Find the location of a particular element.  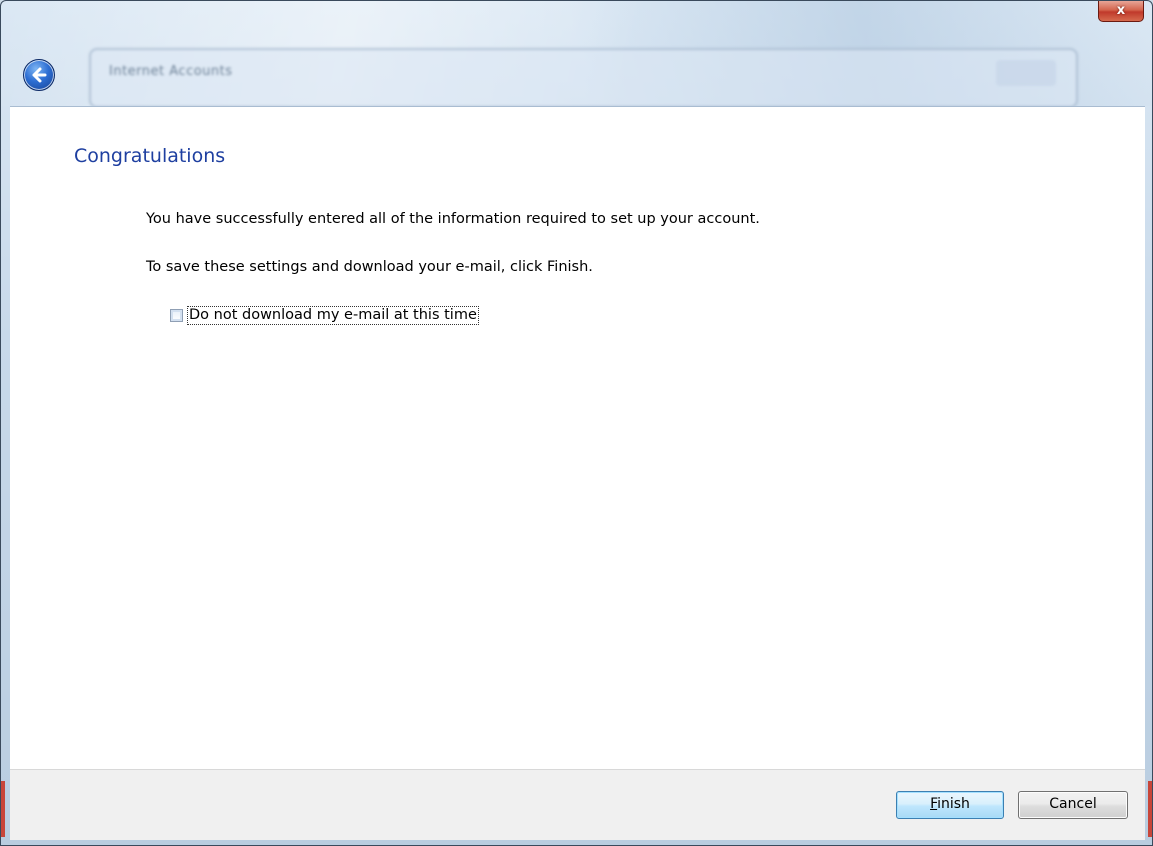

blurred-window-controls is located at coordinates (1026, 73).